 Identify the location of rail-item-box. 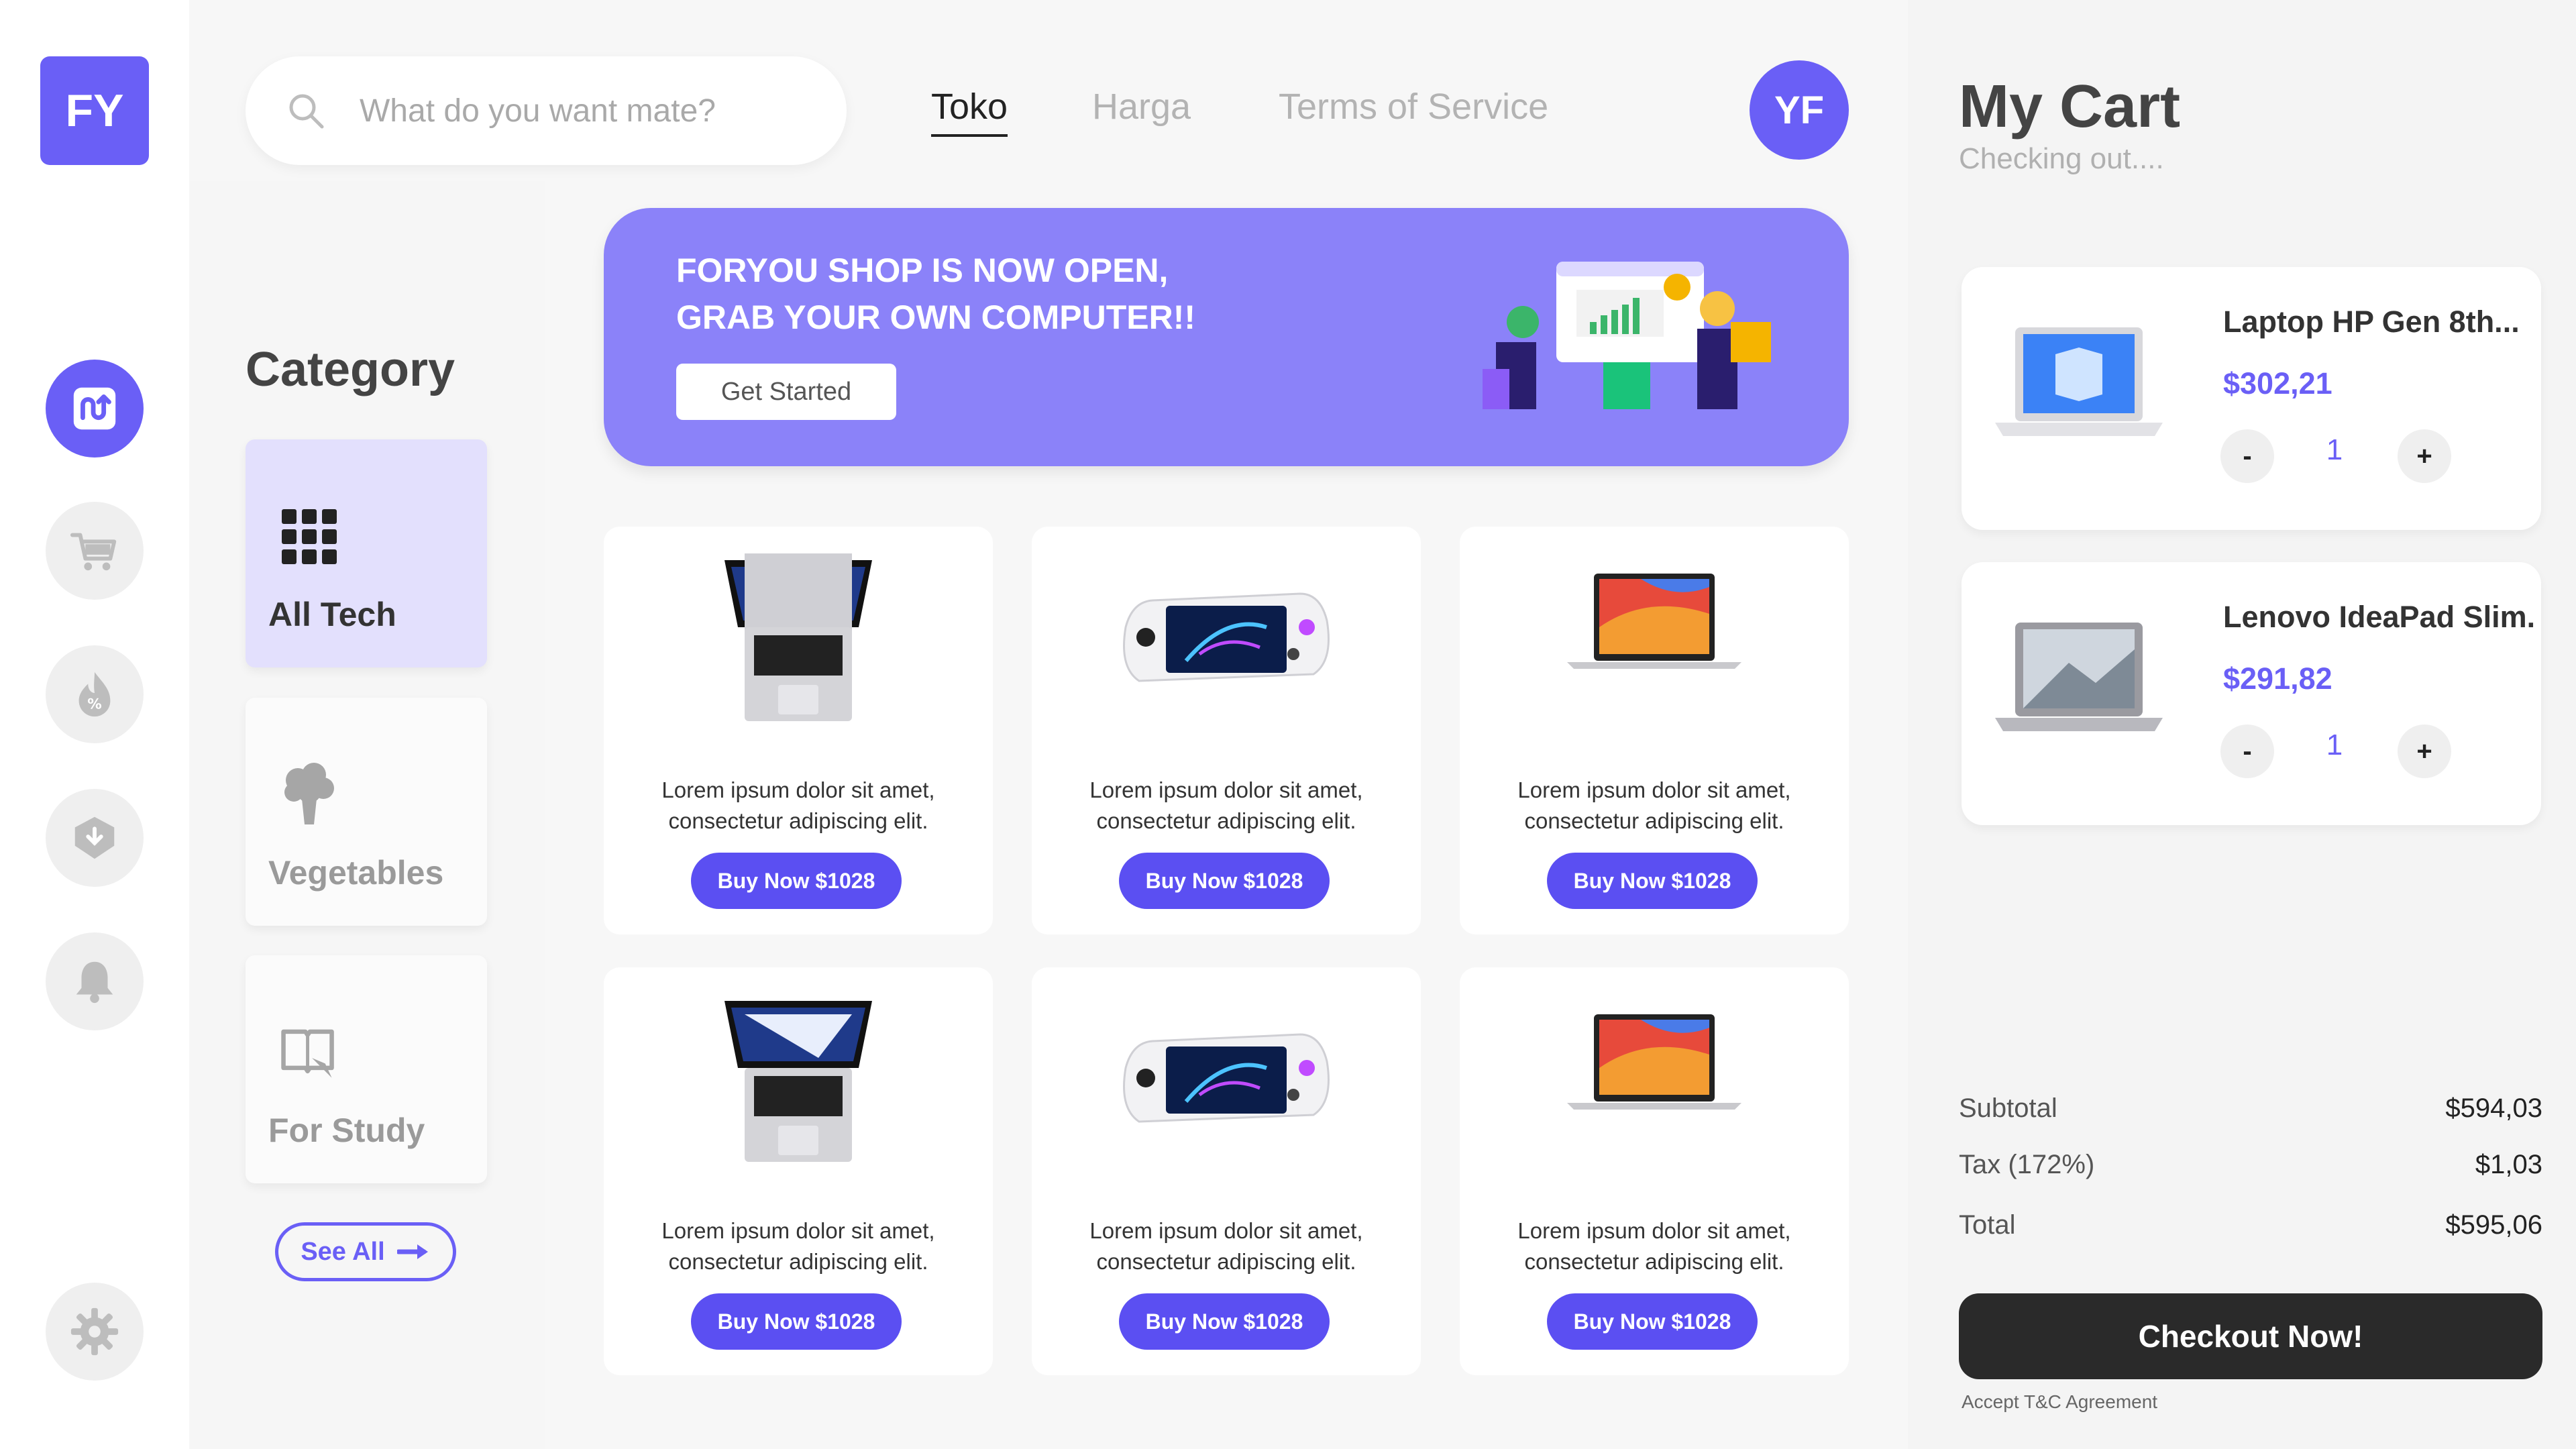
(95, 838).